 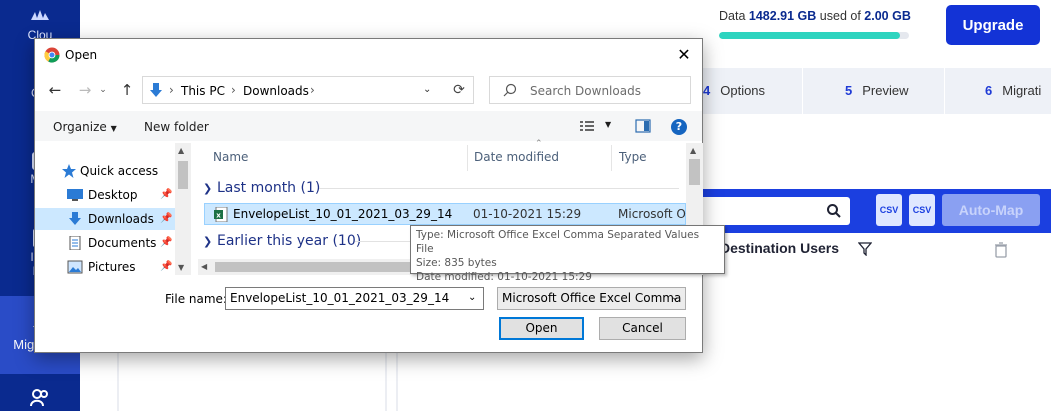 I want to click on auto-map-button: Auto-Map, so click(x=991, y=210).